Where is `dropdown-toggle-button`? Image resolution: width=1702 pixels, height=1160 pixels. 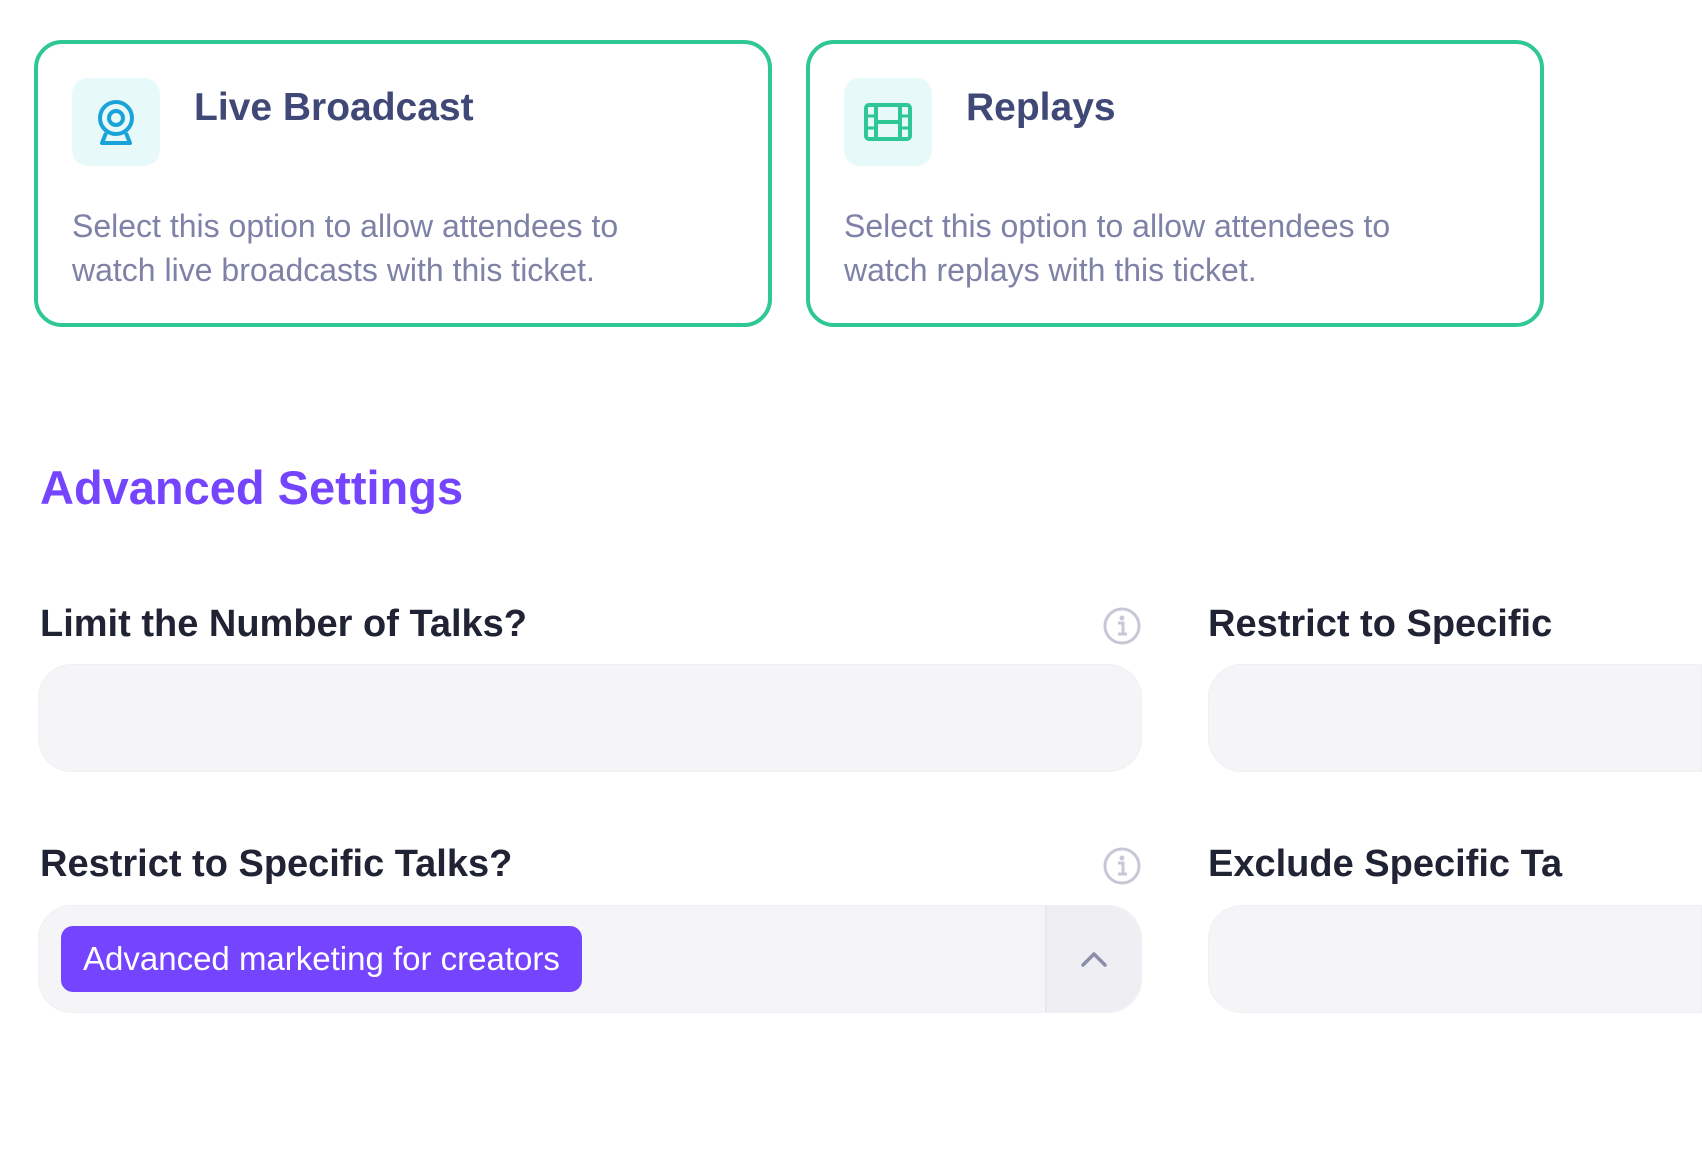 dropdown-toggle-button is located at coordinates (1093, 959).